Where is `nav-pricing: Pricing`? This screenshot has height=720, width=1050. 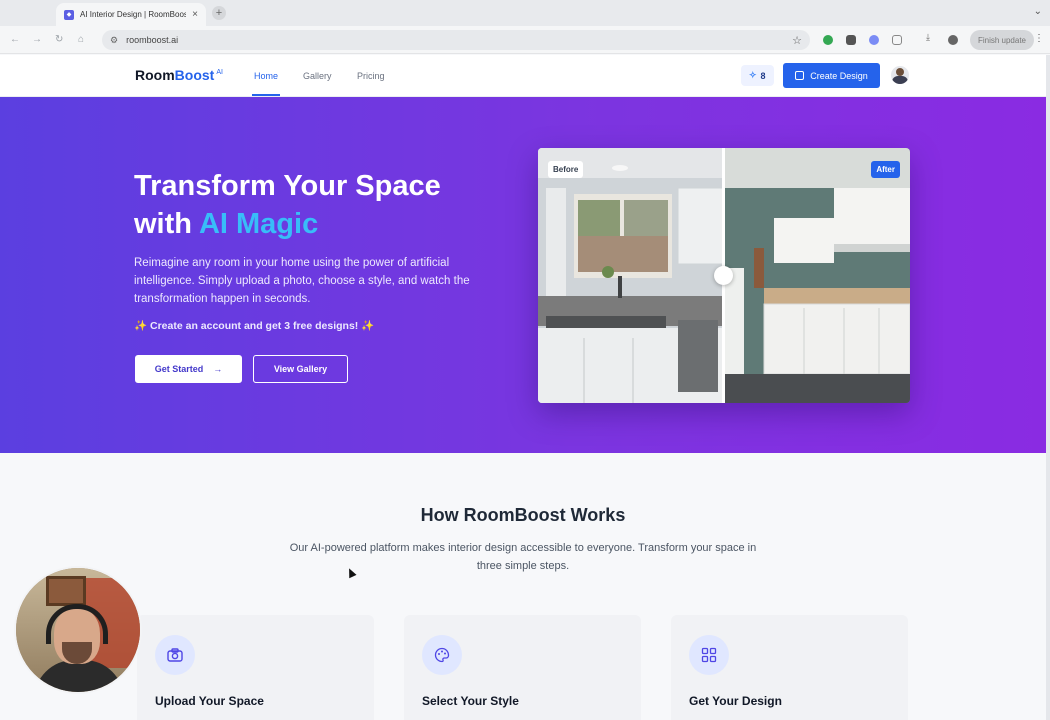 nav-pricing: Pricing is located at coordinates (371, 76).